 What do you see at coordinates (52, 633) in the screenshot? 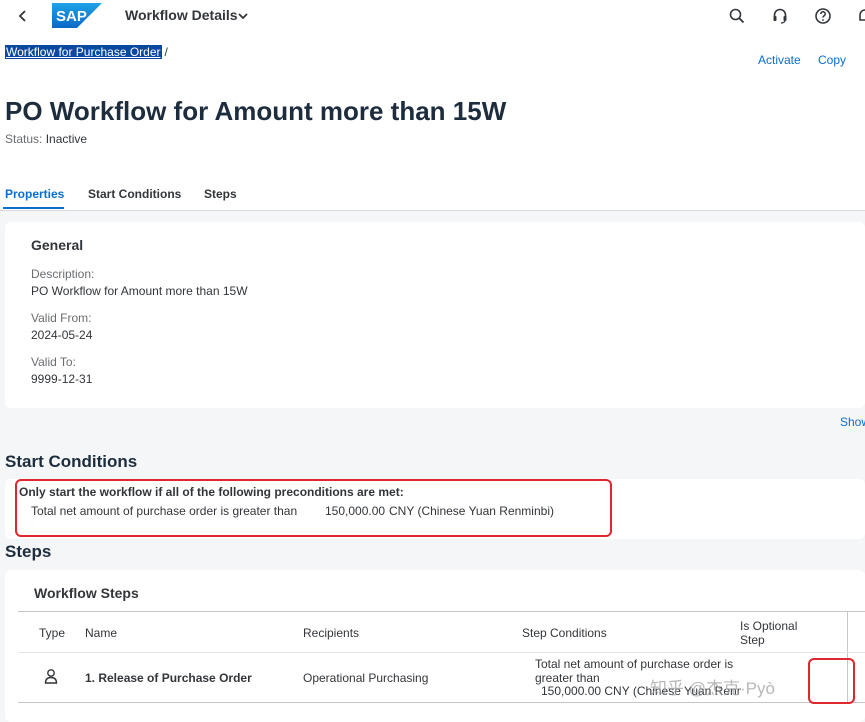
I see `column-header-type: Type` at bounding box center [52, 633].